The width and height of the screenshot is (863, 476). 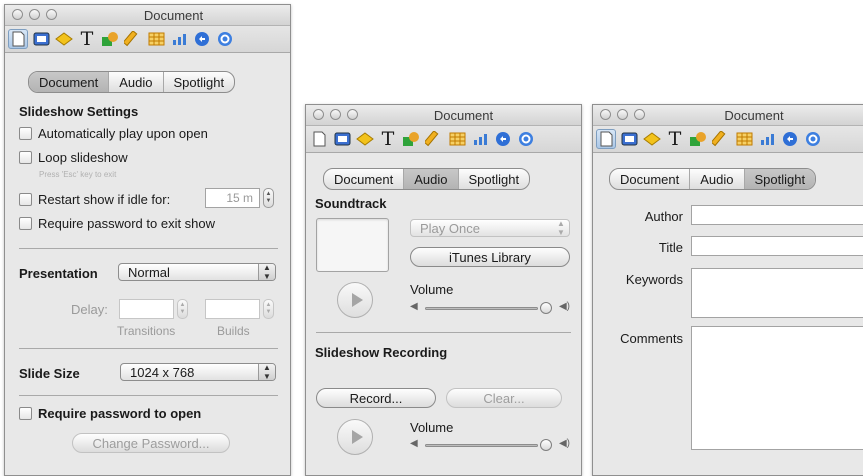 I want to click on idle-time-field: 15 m, so click(x=232, y=198).